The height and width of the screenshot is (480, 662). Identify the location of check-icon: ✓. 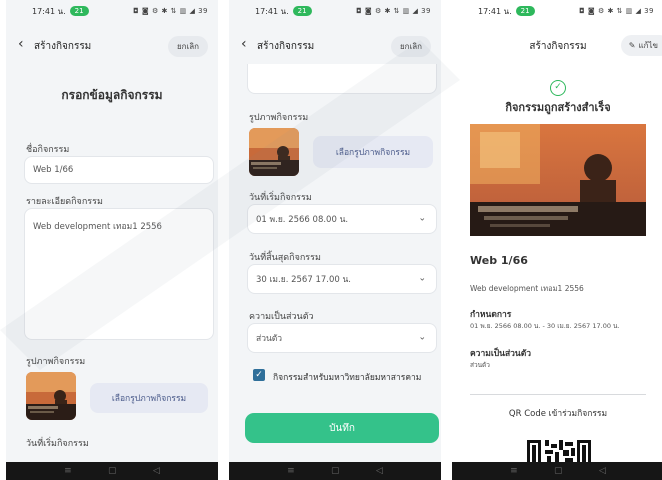
(259, 375).